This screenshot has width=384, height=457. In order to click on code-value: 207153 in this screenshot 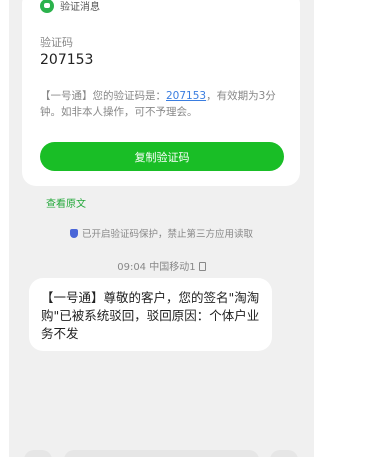, I will do `click(67, 60)`.